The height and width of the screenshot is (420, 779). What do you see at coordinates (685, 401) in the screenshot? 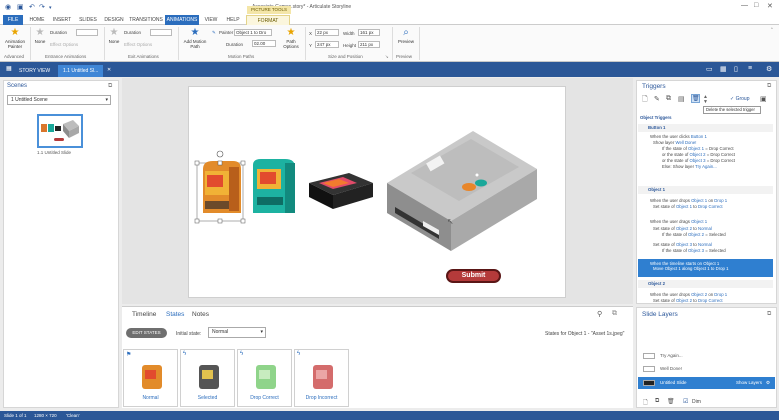
I see `checkbox-checked-icon: ☑` at bounding box center [685, 401].